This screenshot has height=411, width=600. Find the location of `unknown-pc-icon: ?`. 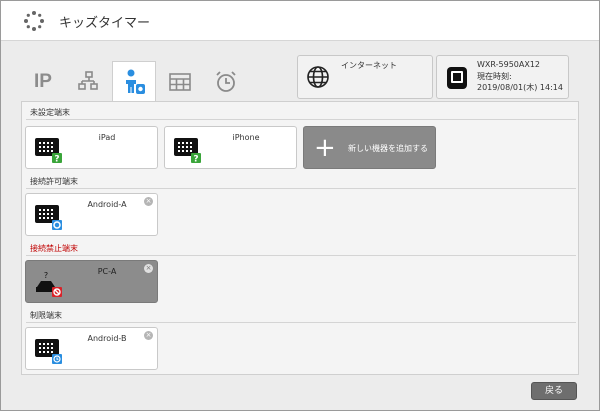

unknown-pc-icon: ? is located at coordinates (49, 284).